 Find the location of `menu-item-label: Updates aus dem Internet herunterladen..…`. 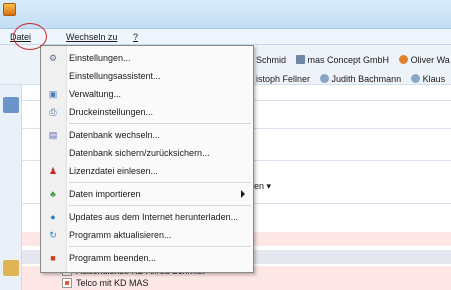

menu-item-label: Updates aus dem Internet herunterladen..… is located at coordinates (154, 217).